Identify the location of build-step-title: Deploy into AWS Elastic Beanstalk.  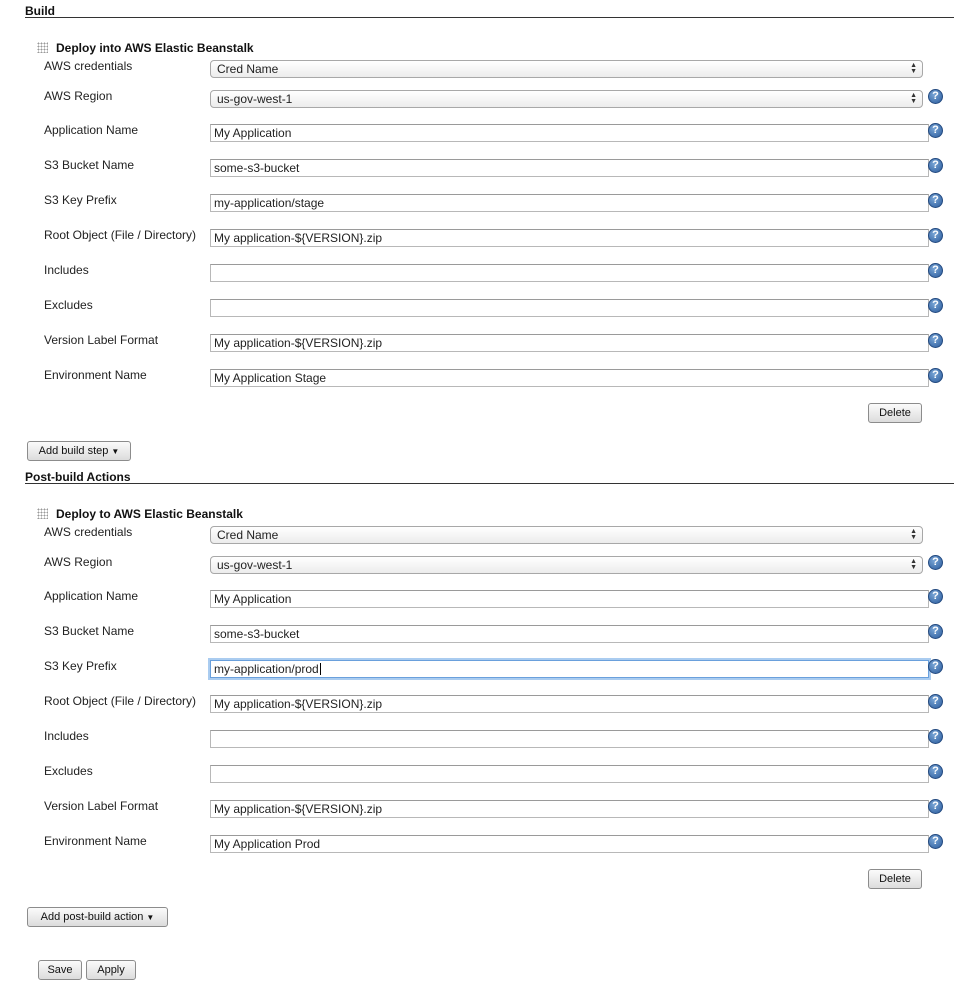
(155, 48).